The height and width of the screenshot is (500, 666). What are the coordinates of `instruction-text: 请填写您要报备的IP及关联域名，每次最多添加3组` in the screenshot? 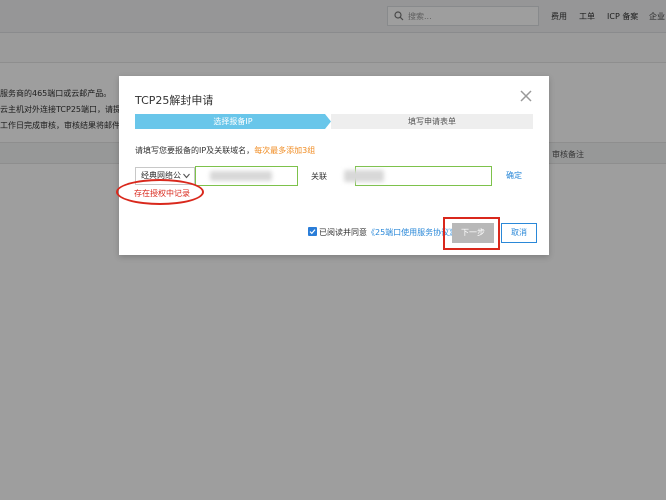 It's located at (225, 150).